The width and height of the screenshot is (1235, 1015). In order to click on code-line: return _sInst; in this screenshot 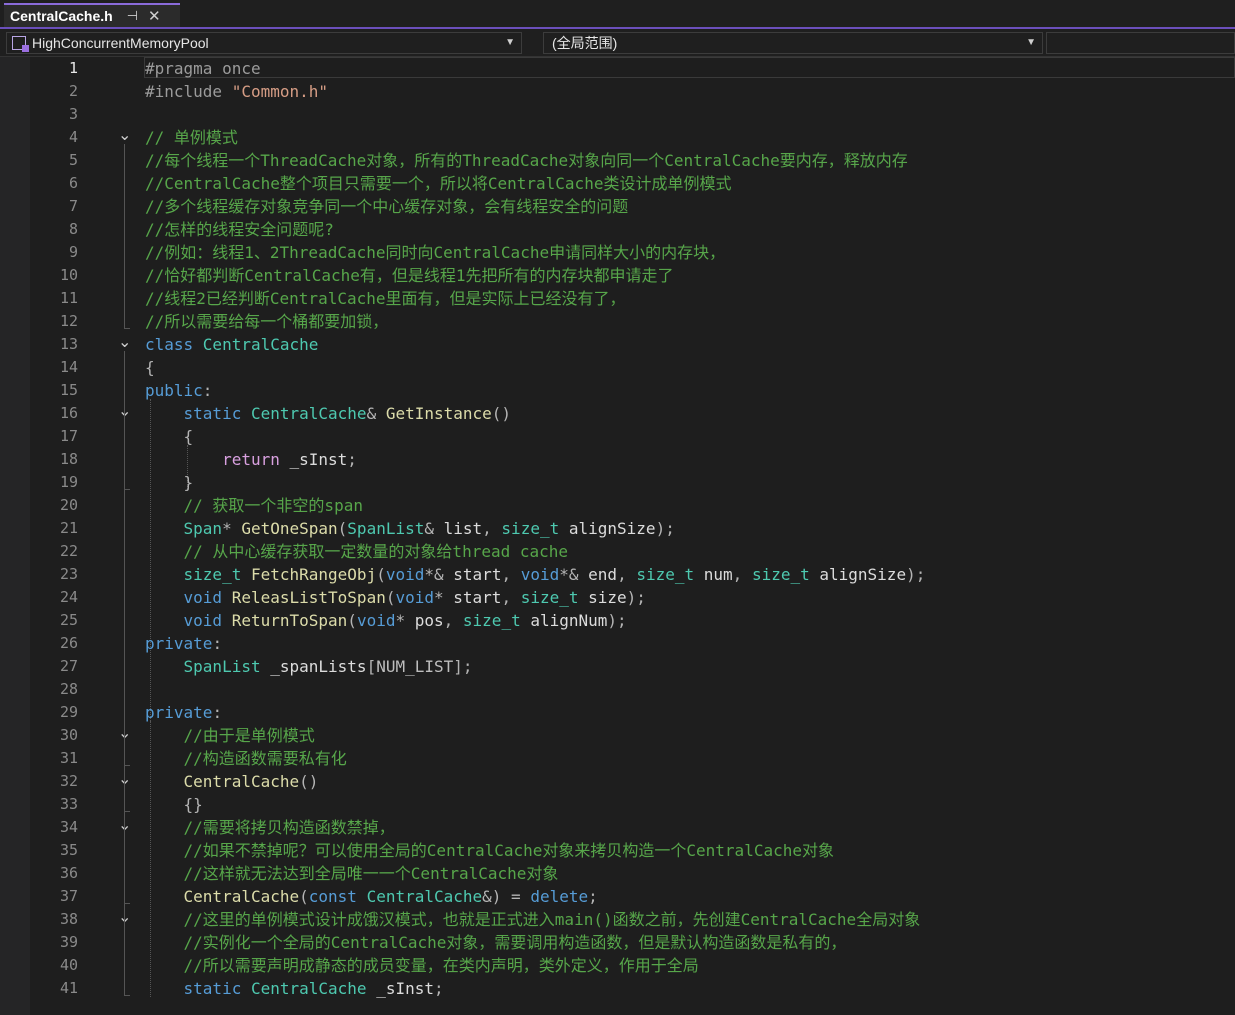, I will do `click(251, 459)`.